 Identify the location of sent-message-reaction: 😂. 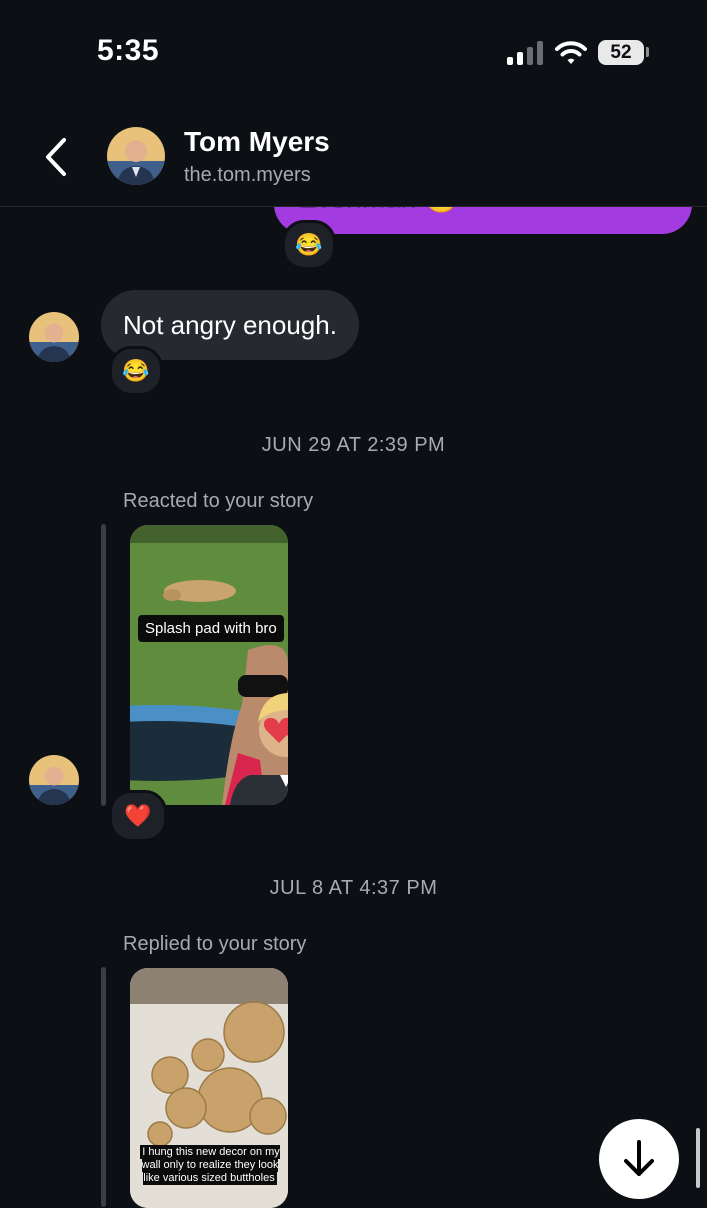
(309, 245).